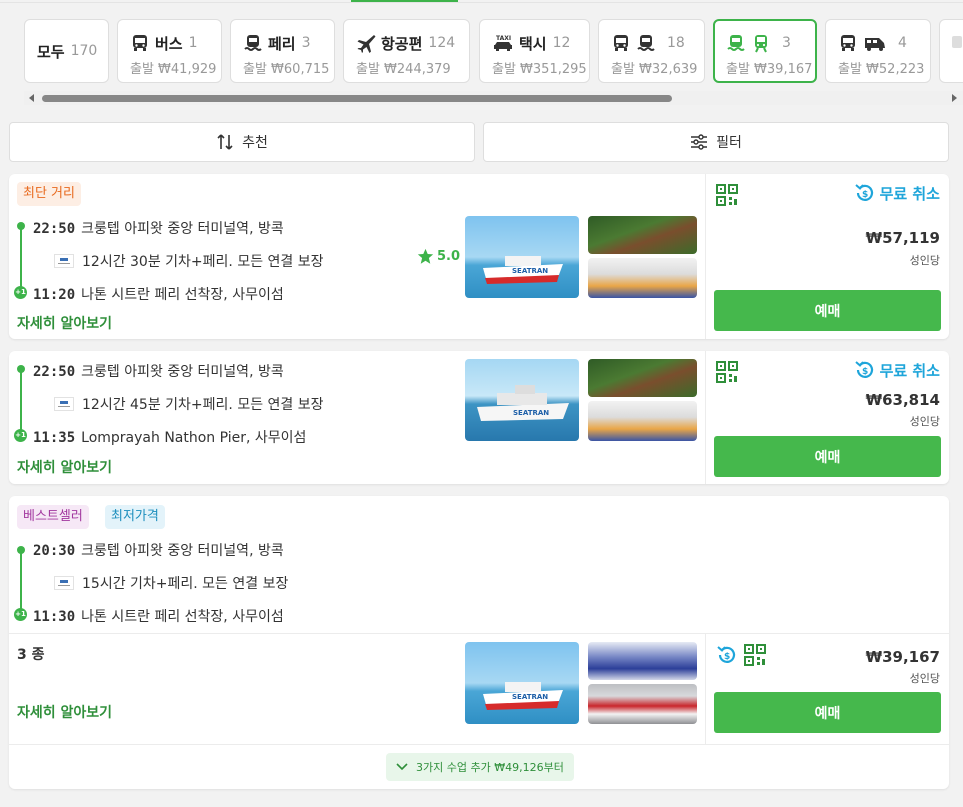 This screenshot has width=963, height=807. Describe the element at coordinates (769, 69) in the screenshot. I see `tab-ferry-train-price: 출발 ₩39,167` at that location.